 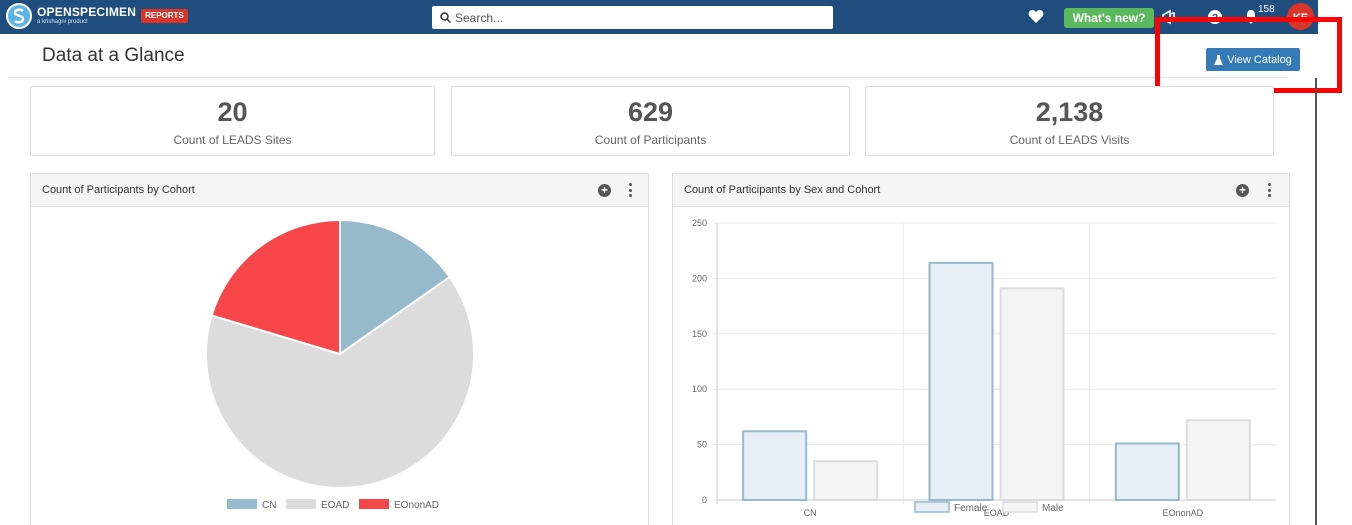 What do you see at coordinates (1218, 460) in the screenshot?
I see `bar-male-eononad` at bounding box center [1218, 460].